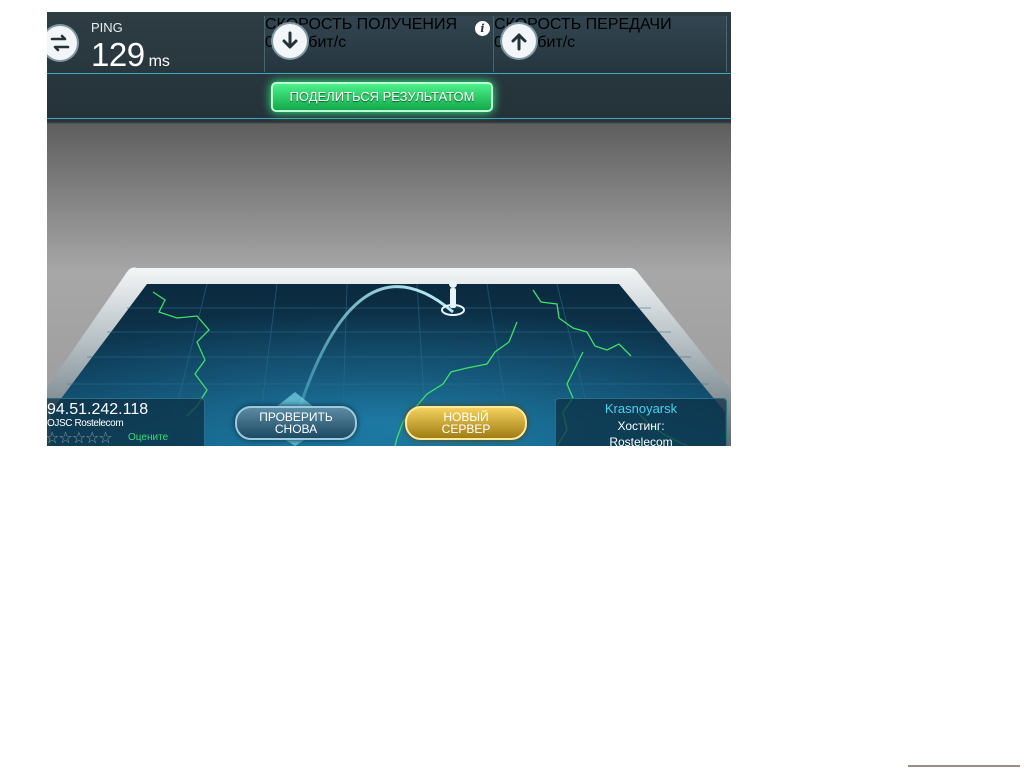  I want to click on retest-button: ПРОВЕРИТЬ СНОВА, so click(296, 423).